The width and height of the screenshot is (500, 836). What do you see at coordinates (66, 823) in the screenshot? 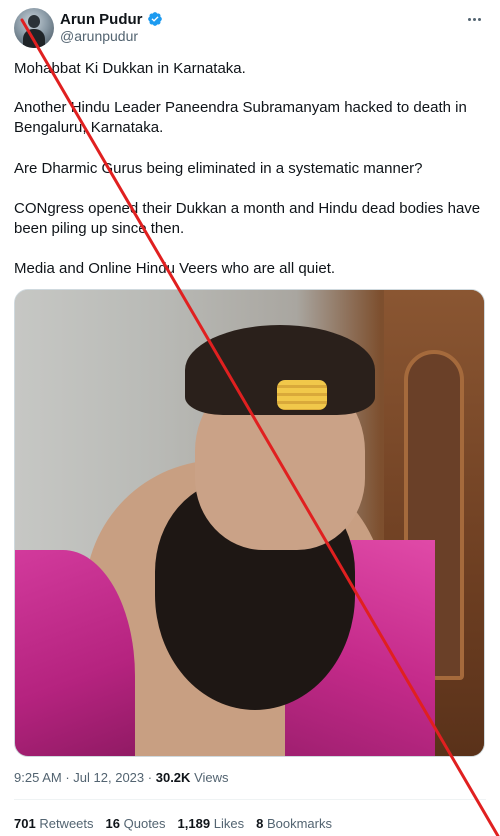
I see `retweets-label: Retweets` at bounding box center [66, 823].